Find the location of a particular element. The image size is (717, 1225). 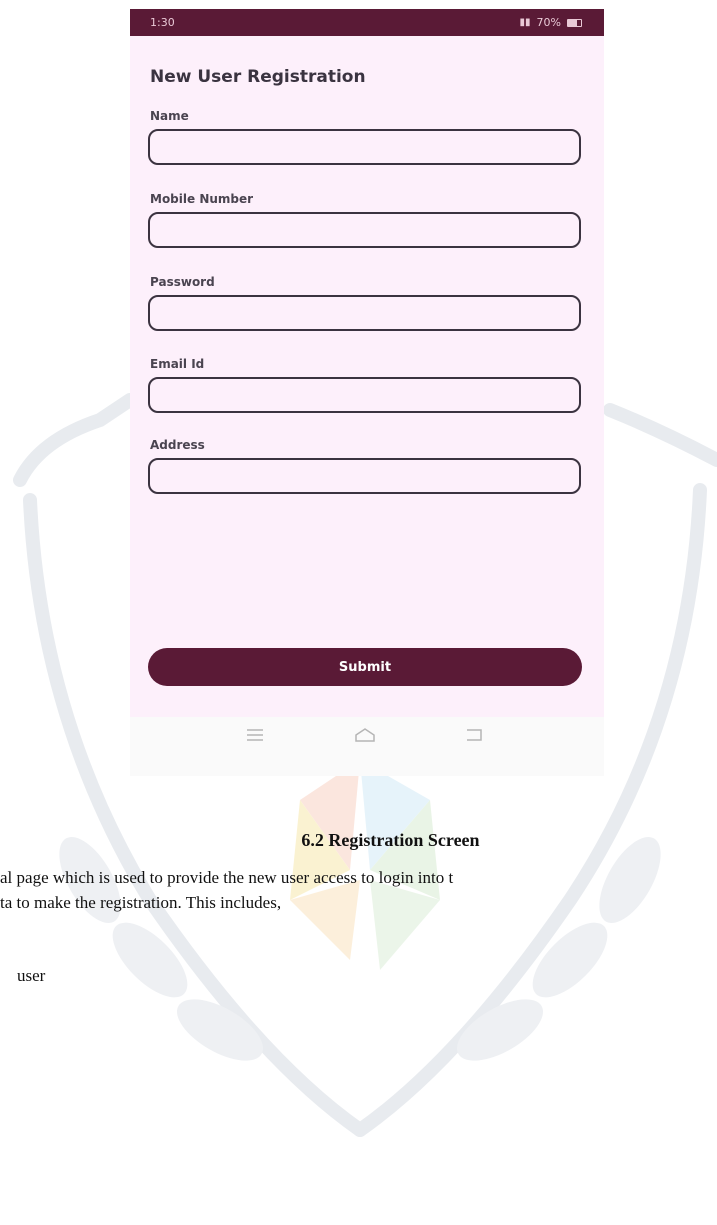

signal-icon: ▮▮ is located at coordinates (525, 22).